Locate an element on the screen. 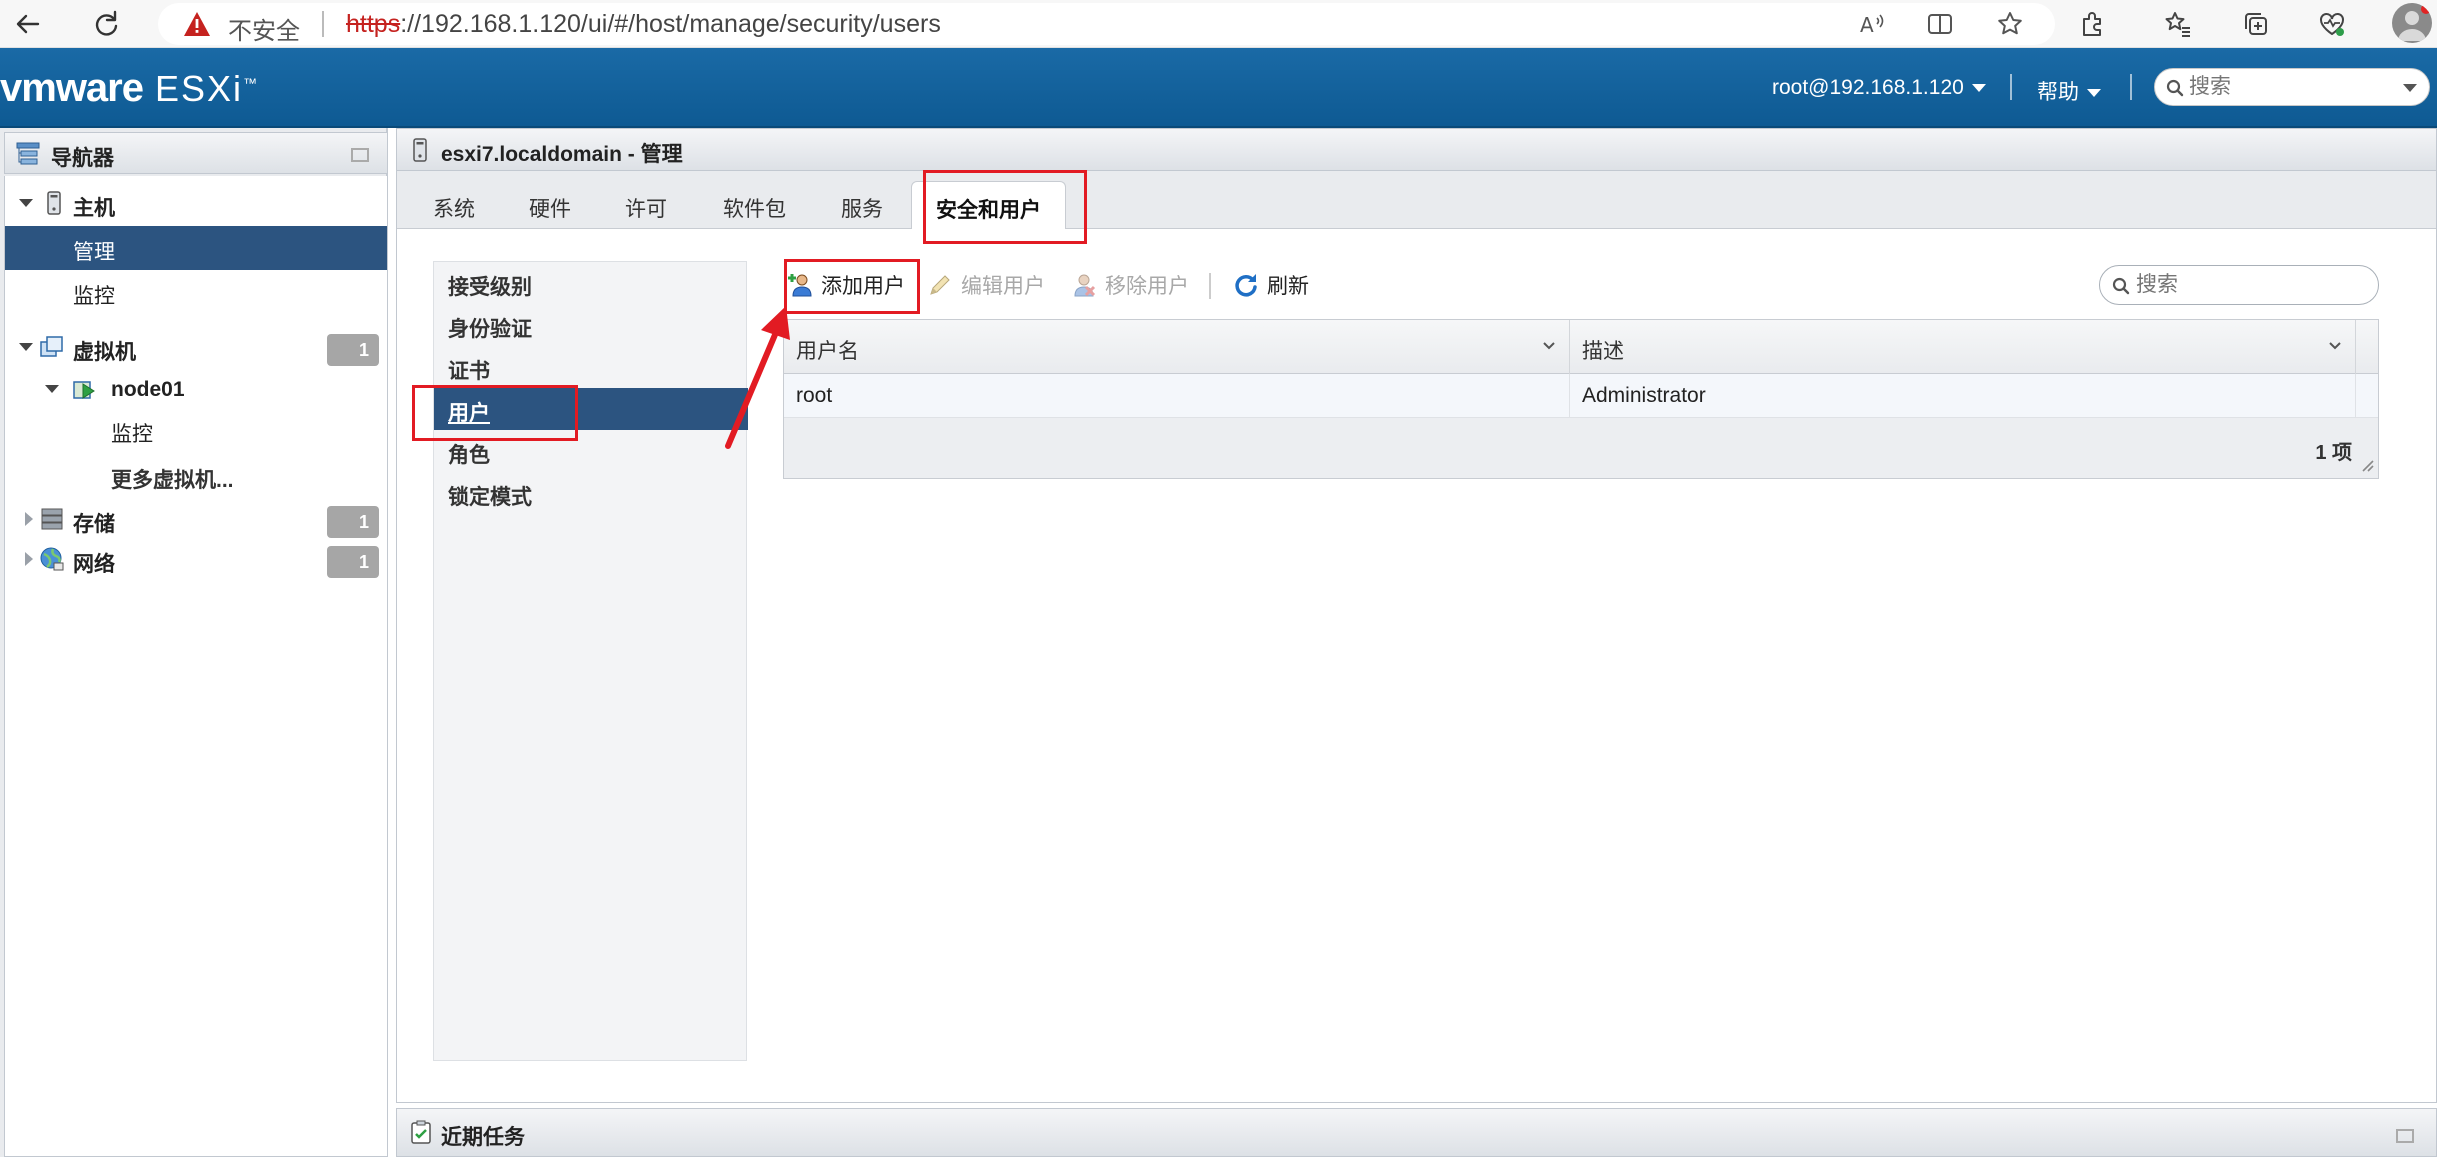  back-icon is located at coordinates (28, 24).